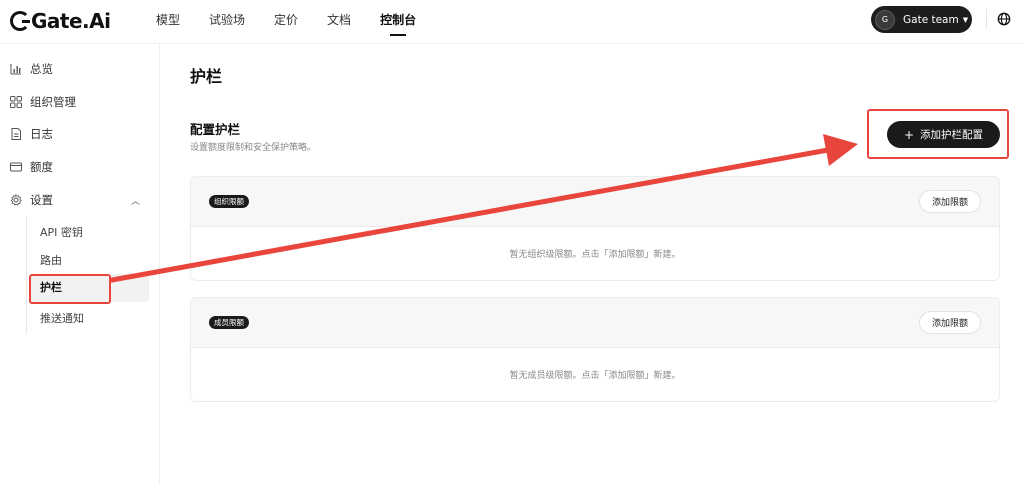  I want to click on sidebar-item-org-management: 组织管理, so click(43, 102).